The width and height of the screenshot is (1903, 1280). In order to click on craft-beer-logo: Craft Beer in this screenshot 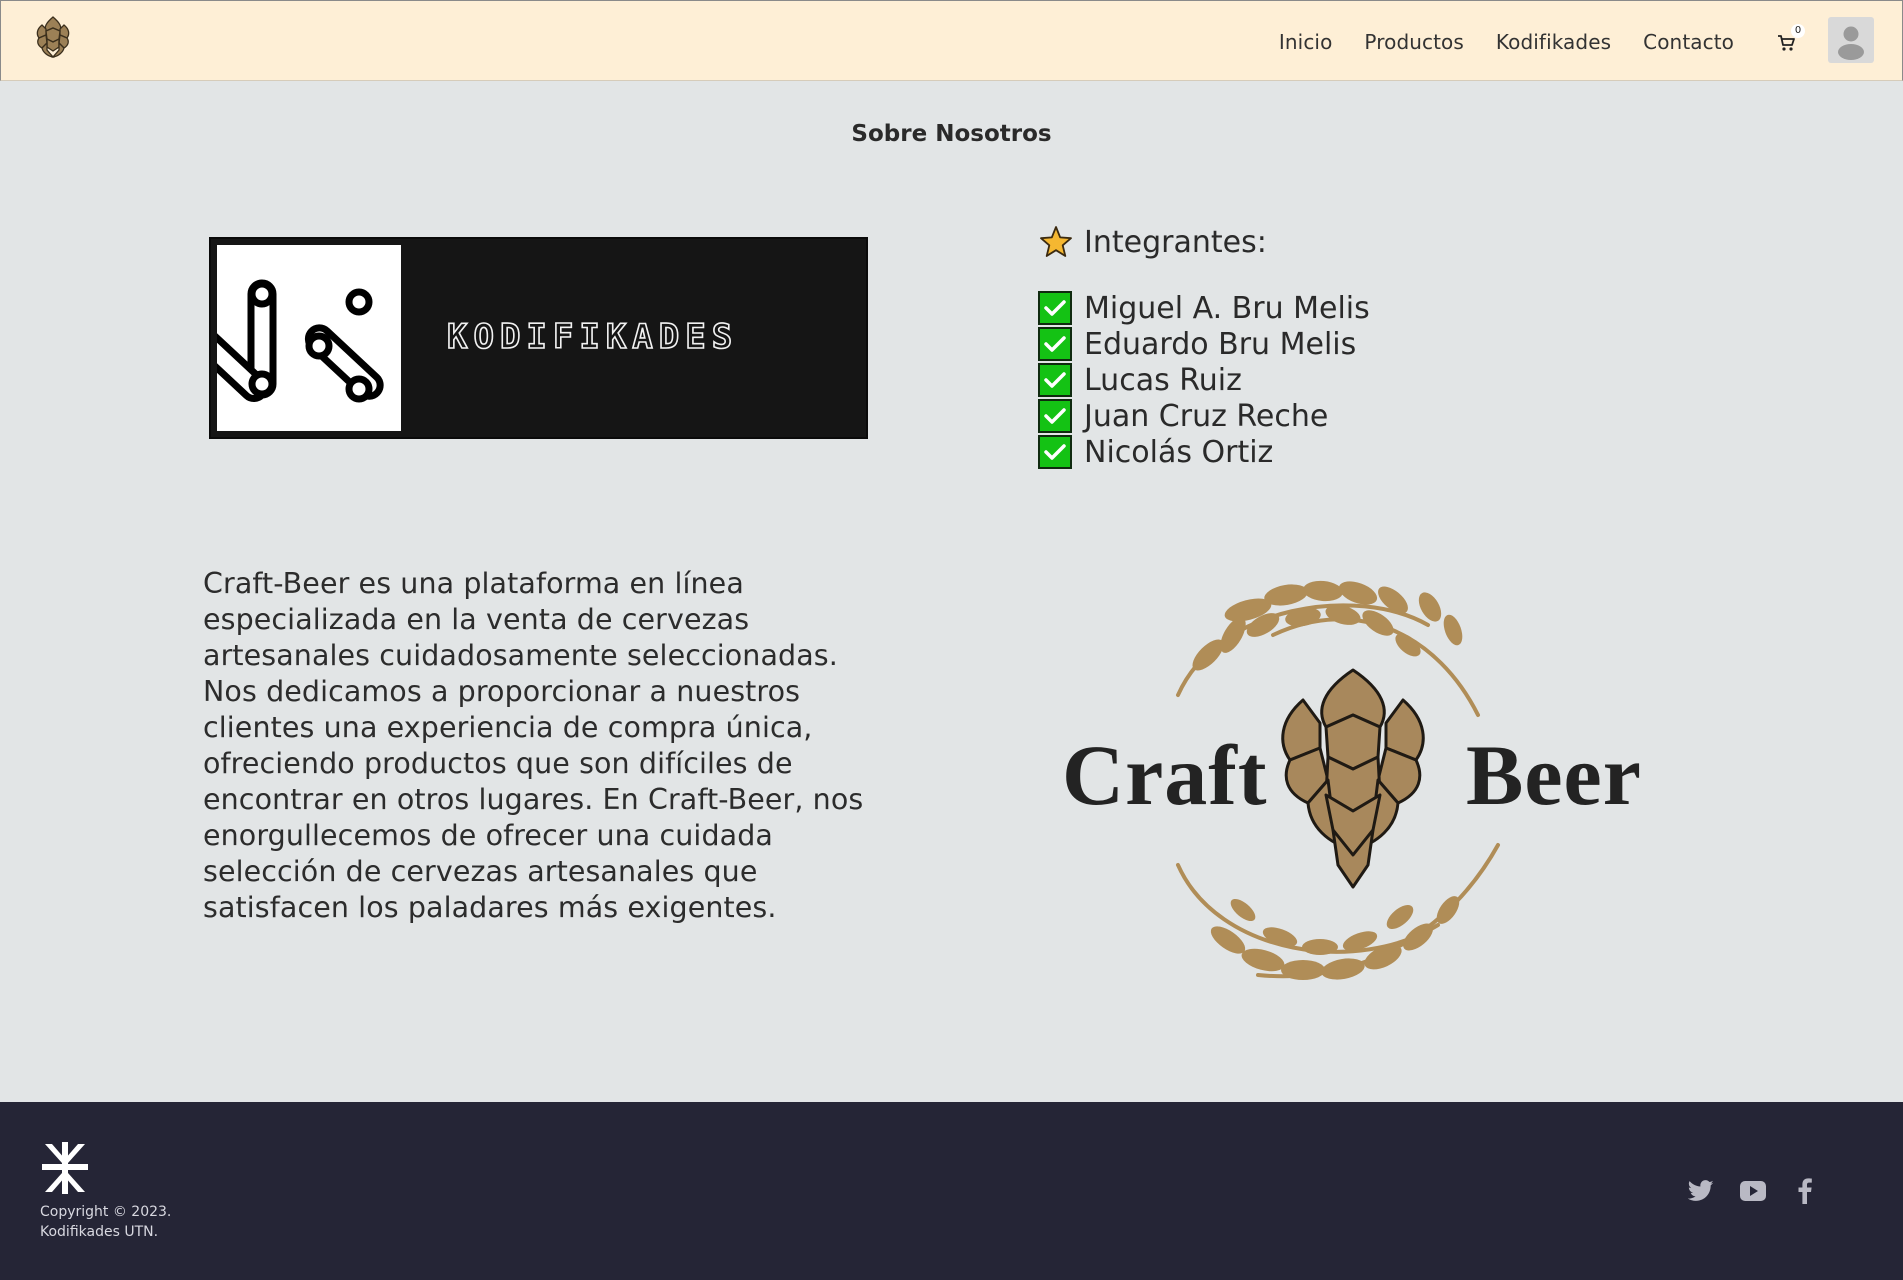, I will do `click(1353, 782)`.